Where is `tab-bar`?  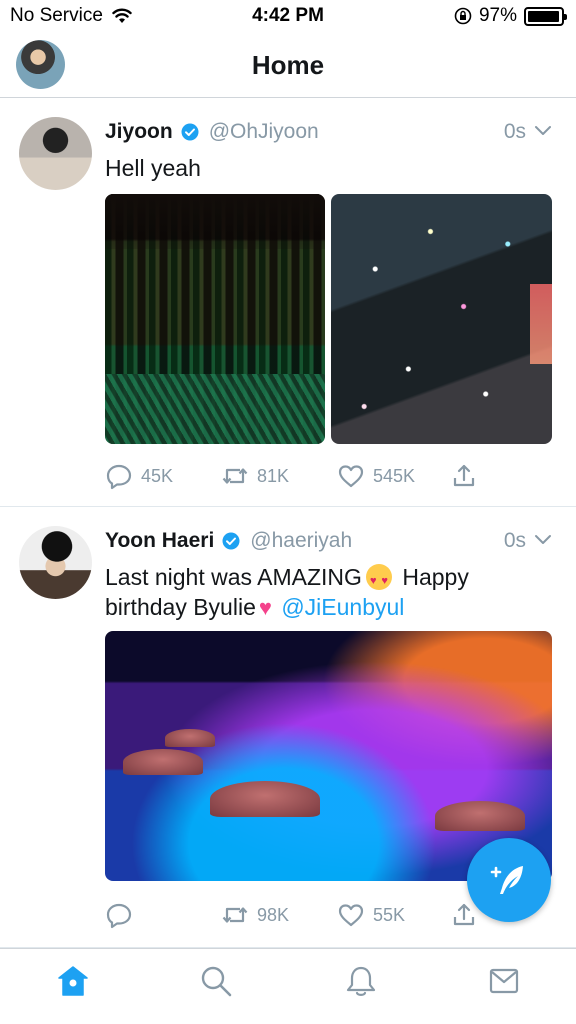 tab-bar is located at coordinates (288, 986).